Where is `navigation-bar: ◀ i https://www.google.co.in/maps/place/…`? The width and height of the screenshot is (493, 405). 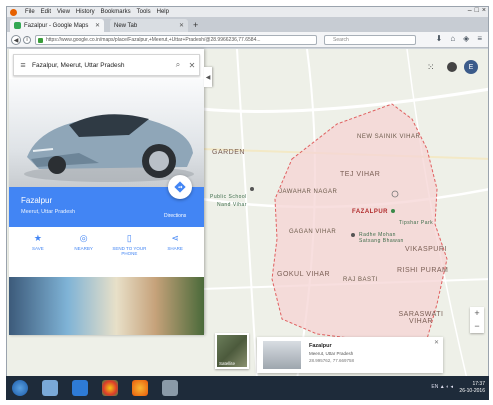
navigation-bar: ◀ i https://www.google.co.in/maps/place/… is located at coordinates (247, 40).